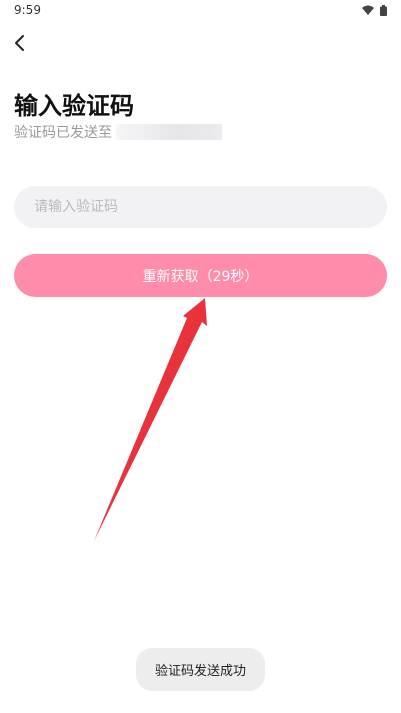  I want to click on wifi-icon, so click(368, 10).